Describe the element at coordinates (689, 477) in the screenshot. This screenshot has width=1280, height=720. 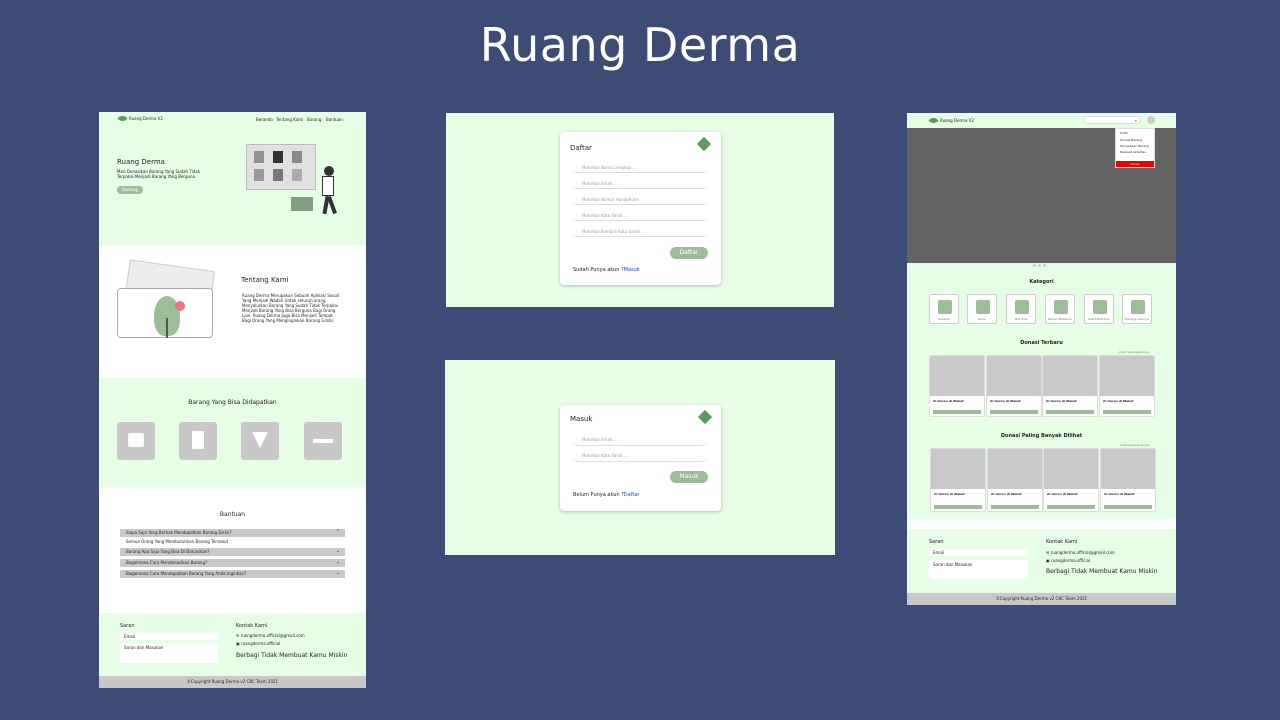
I see `login-button: Masuk` at that location.